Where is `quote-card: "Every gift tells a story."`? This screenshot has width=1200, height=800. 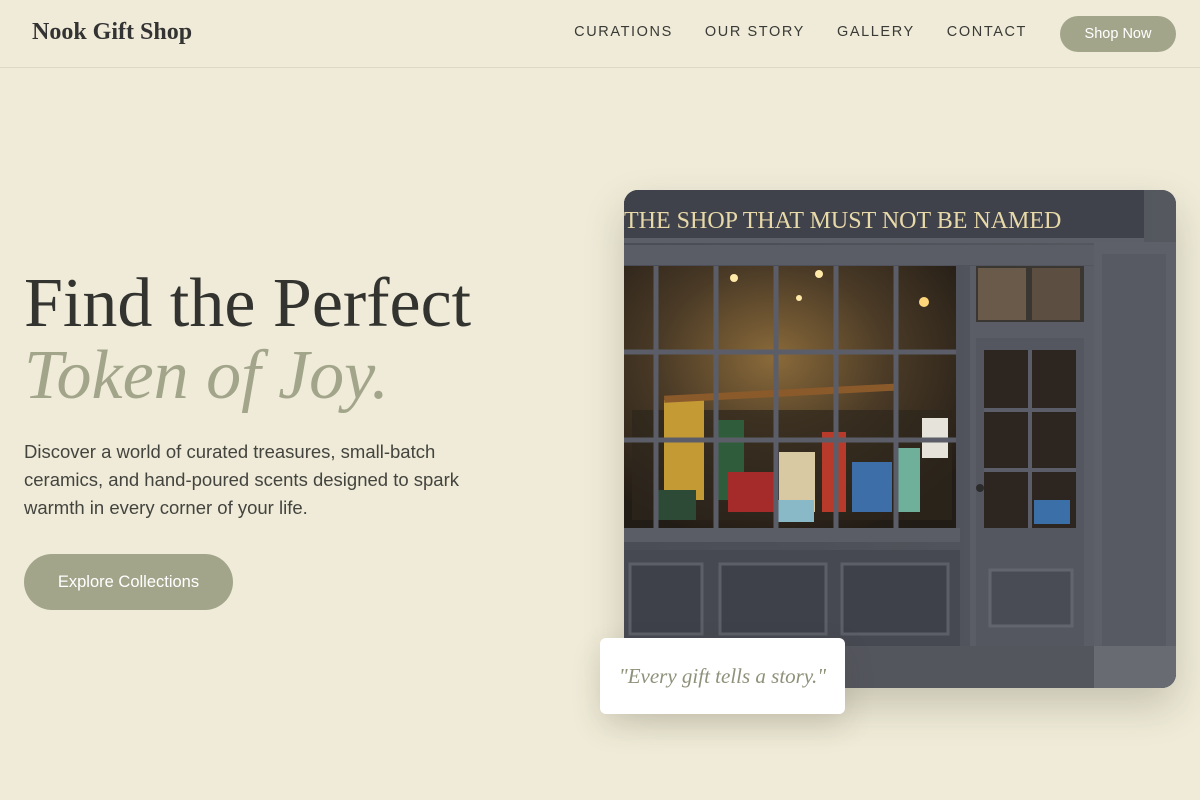 quote-card: "Every gift tells a story." is located at coordinates (722, 676).